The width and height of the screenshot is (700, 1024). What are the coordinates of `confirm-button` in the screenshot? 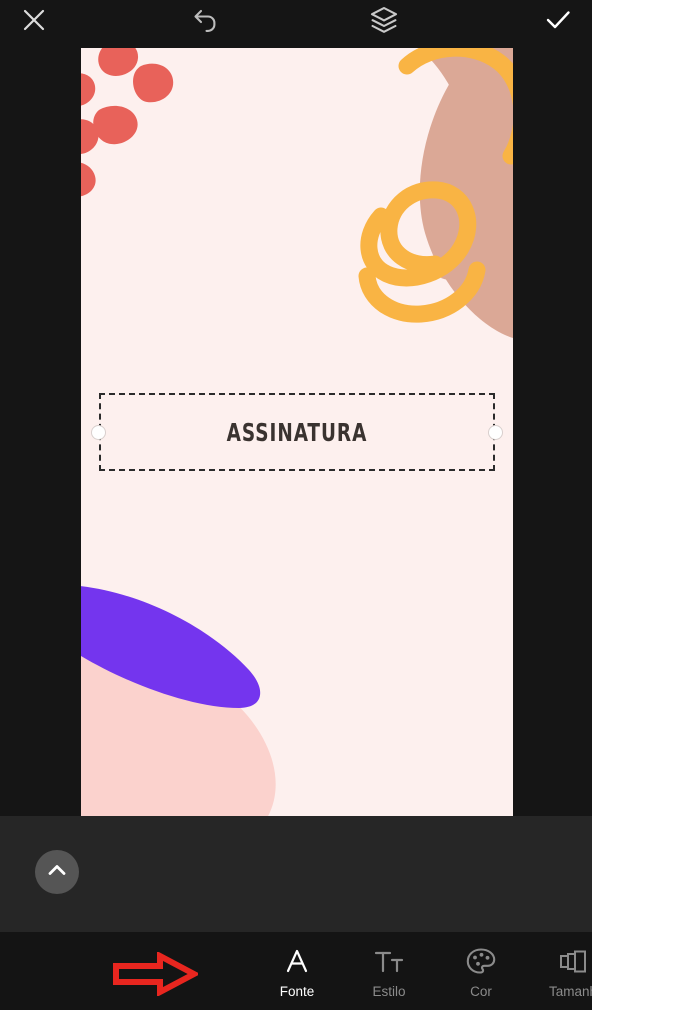 It's located at (558, 20).